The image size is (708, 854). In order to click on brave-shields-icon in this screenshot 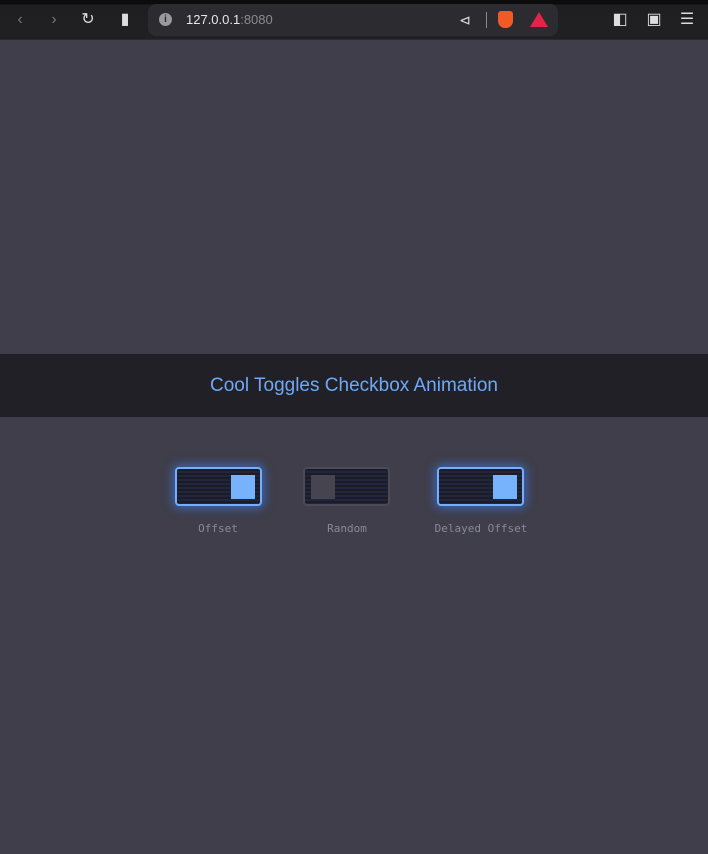, I will do `click(505, 19)`.